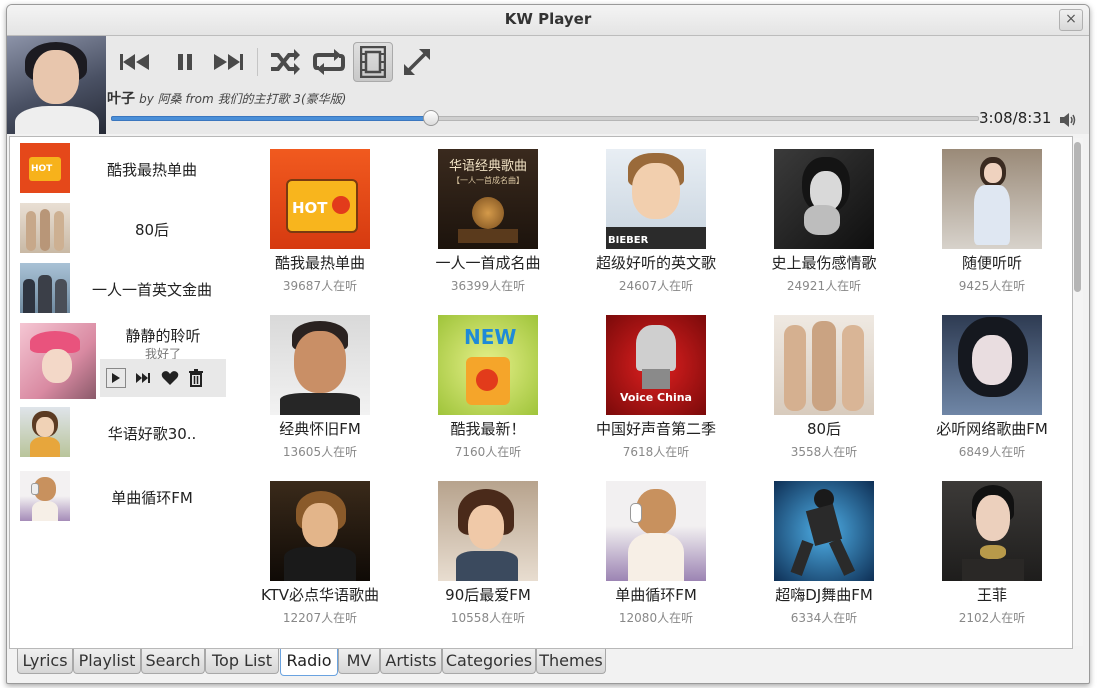  I want to click on station-card: 超嗨DJ舞曲FM 6334人在听, so click(824, 549).